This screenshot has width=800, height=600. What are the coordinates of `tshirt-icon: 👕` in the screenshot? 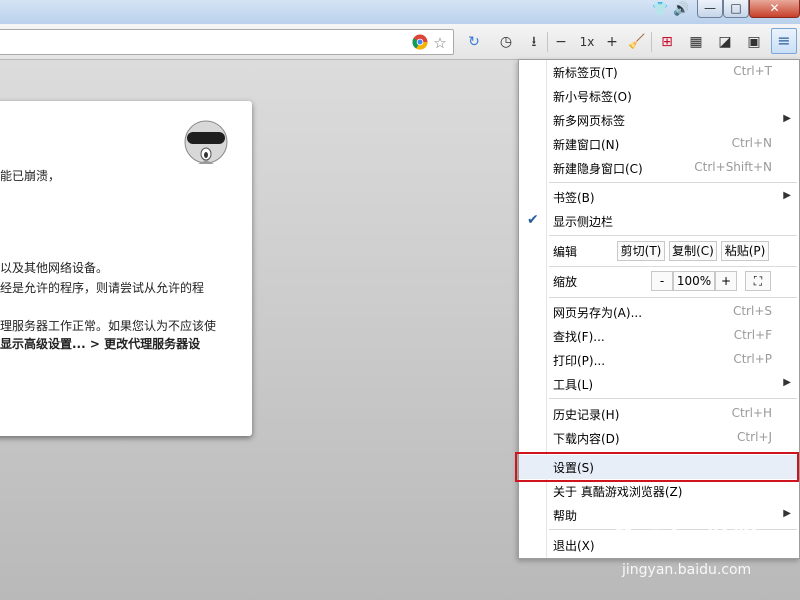 It's located at (660, 9).